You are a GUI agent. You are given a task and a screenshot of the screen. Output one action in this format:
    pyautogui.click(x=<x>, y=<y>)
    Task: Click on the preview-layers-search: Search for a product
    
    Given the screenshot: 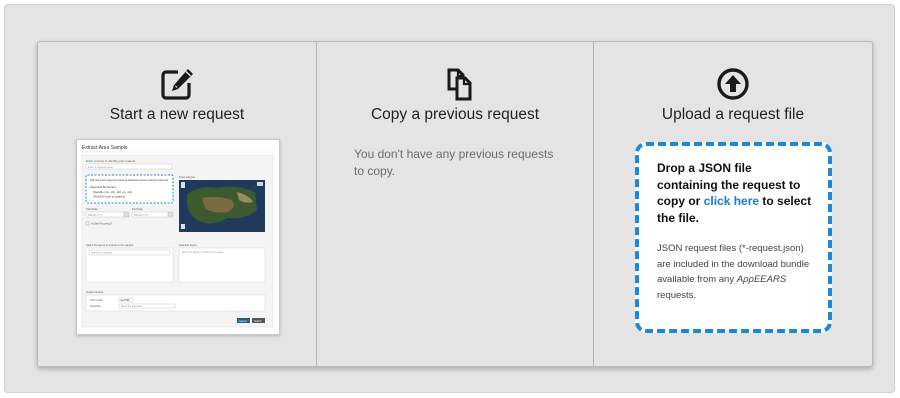 What is the action you would take?
    pyautogui.click(x=101, y=253)
    